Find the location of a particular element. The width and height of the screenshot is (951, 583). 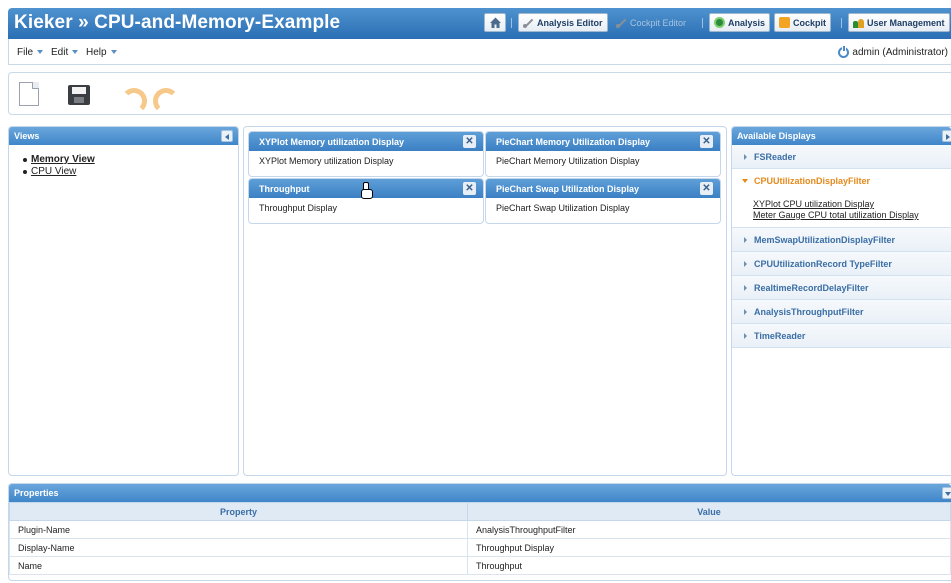

property-value-cell: Throughput Display is located at coordinates (709, 547).